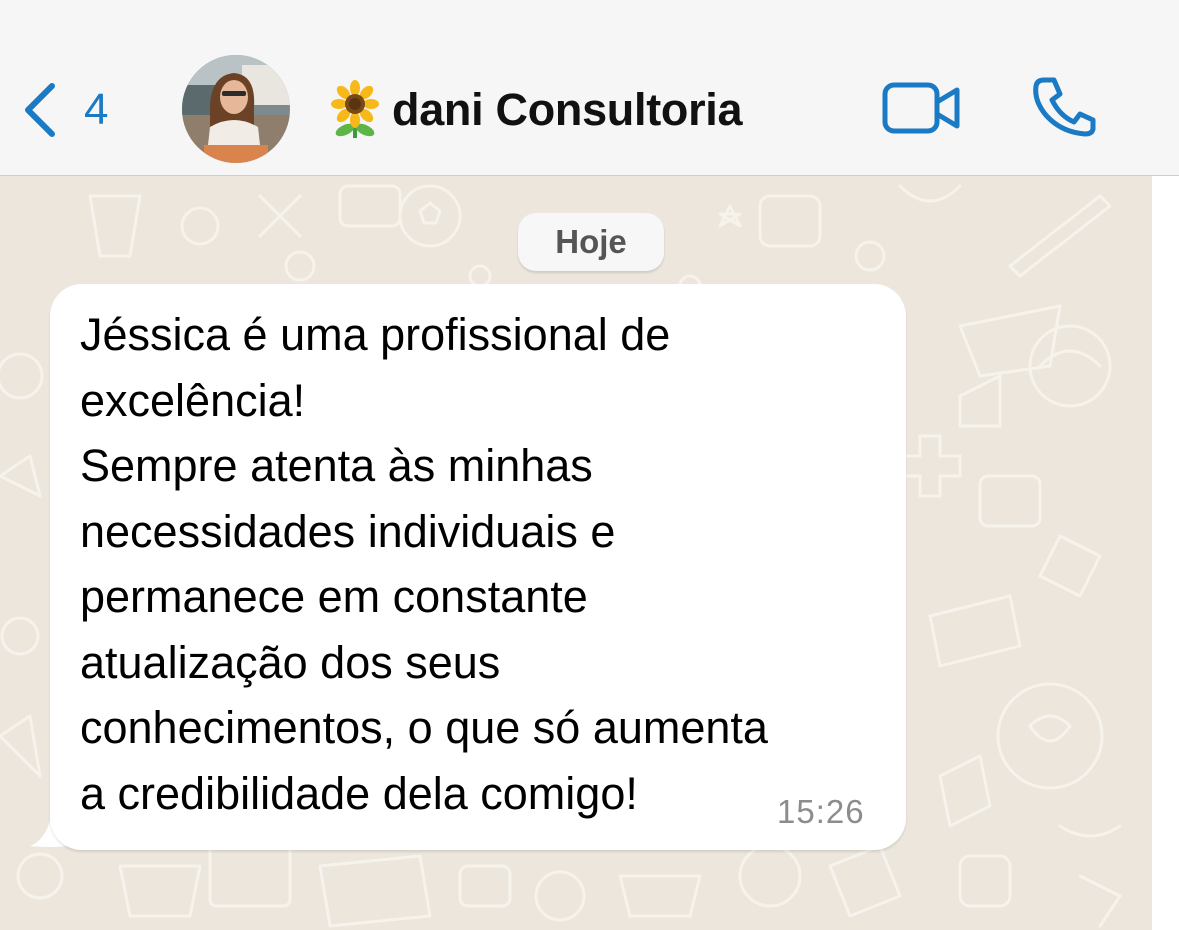  I want to click on scrollbar-area, so click(1165, 553).